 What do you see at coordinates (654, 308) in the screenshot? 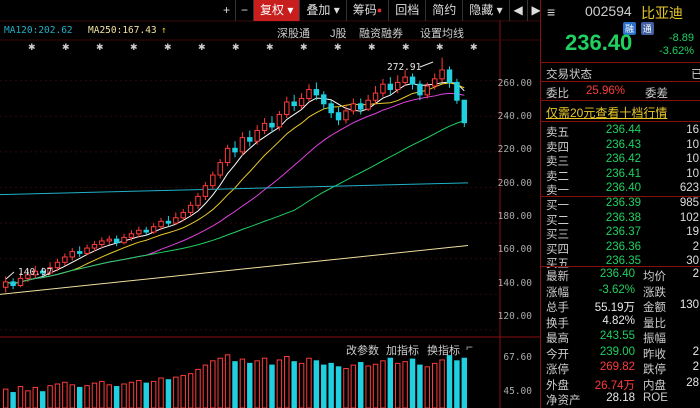
I see `stat-label: 金额` at bounding box center [654, 308].